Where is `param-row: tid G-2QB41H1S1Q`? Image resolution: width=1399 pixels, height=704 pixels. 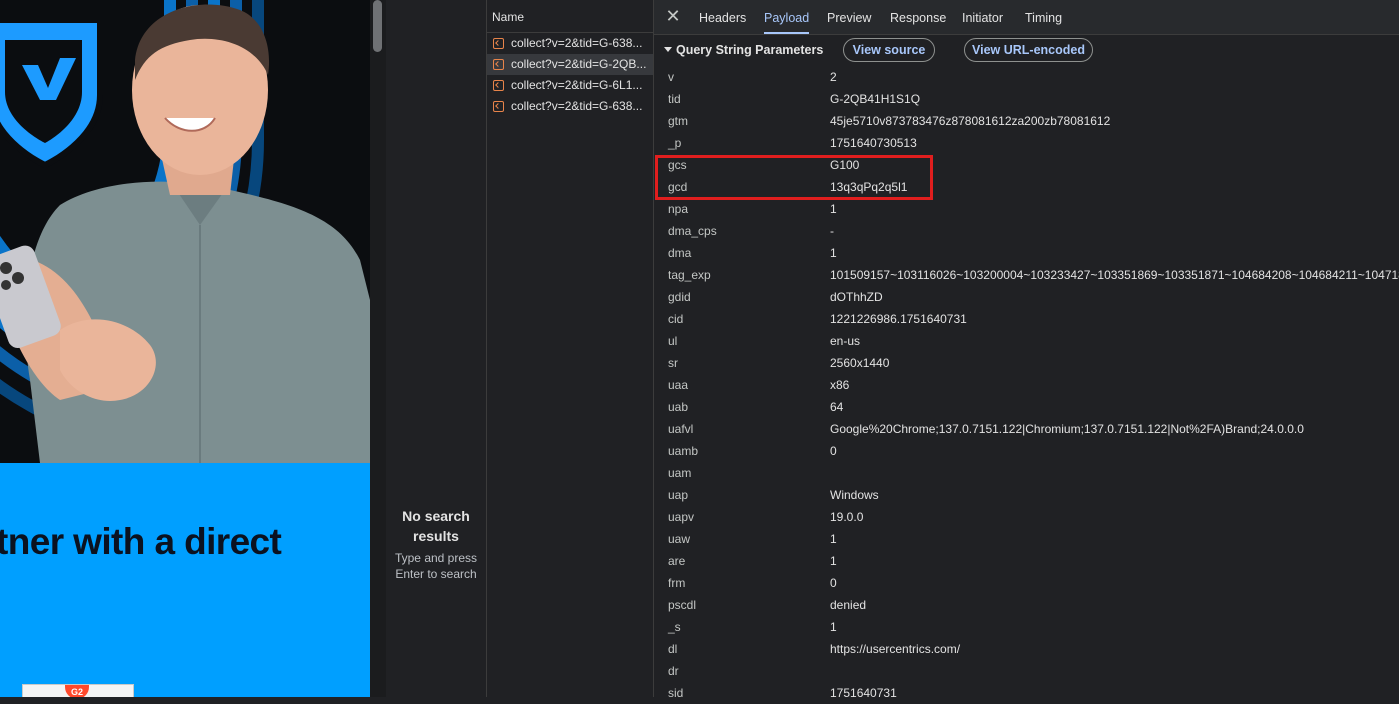 param-row: tid G-2QB41H1S1Q is located at coordinates (1026, 99).